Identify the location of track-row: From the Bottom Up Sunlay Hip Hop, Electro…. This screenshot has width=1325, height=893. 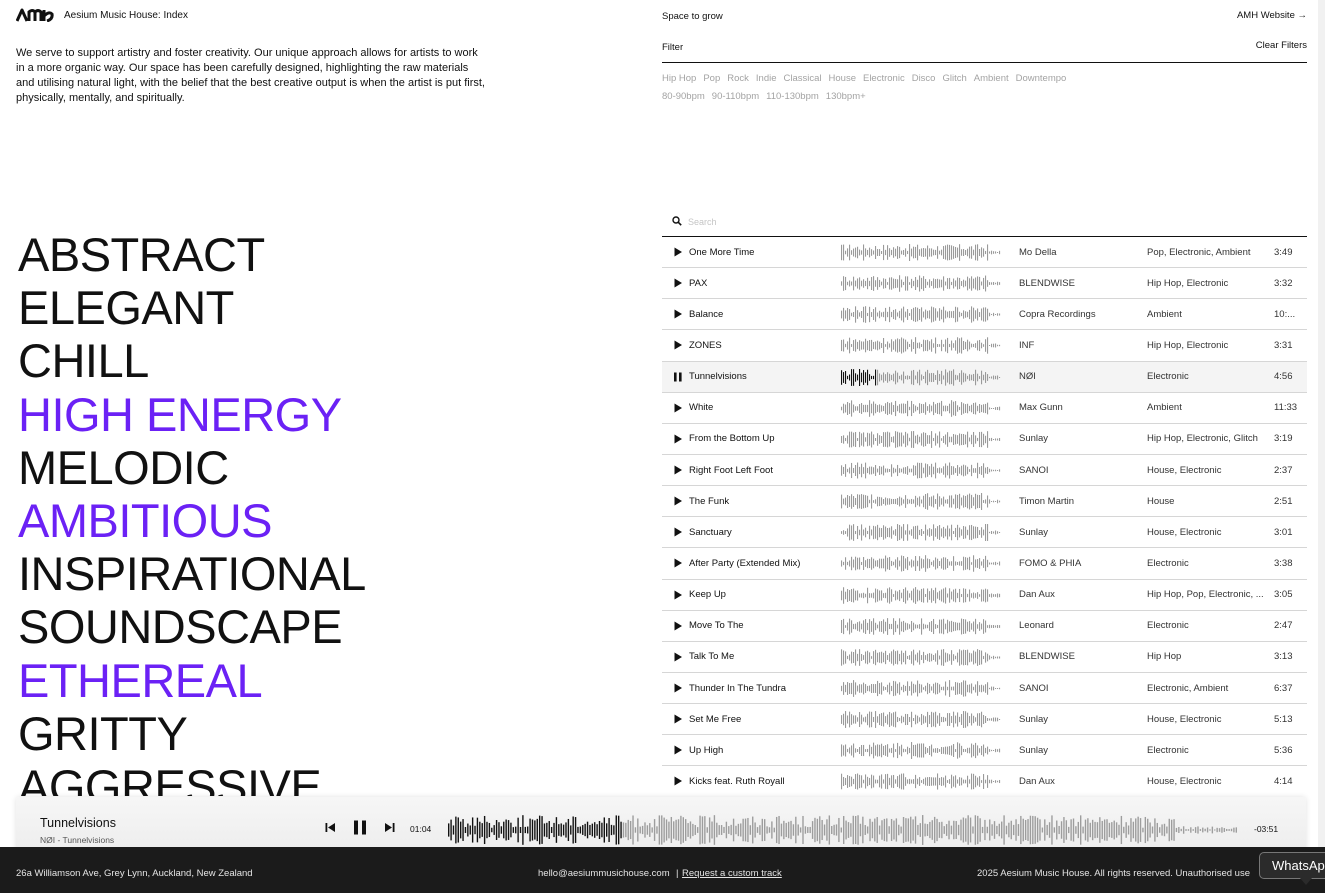
(984, 439).